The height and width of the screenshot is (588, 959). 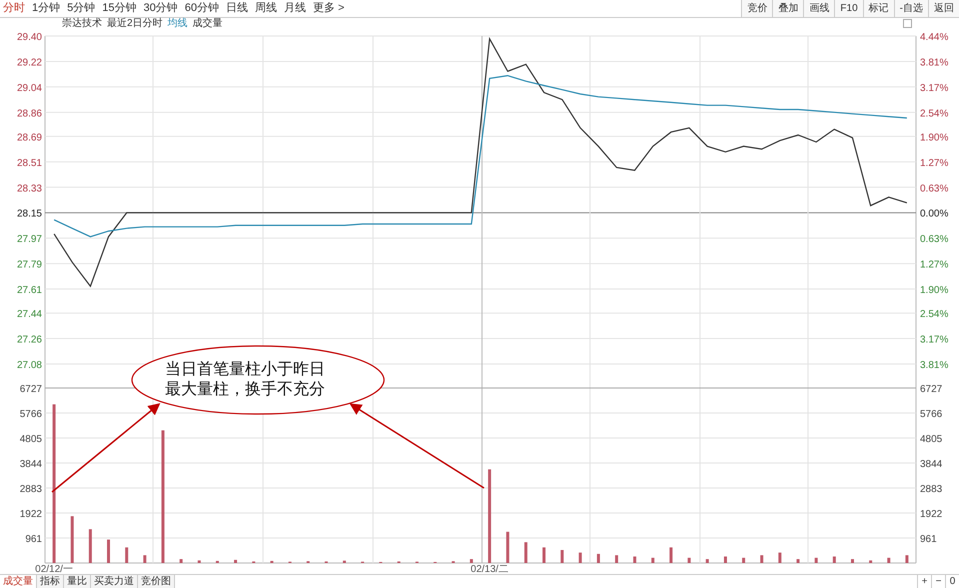 I want to click on percent-axis-label: 2.54%, so click(x=934, y=314).